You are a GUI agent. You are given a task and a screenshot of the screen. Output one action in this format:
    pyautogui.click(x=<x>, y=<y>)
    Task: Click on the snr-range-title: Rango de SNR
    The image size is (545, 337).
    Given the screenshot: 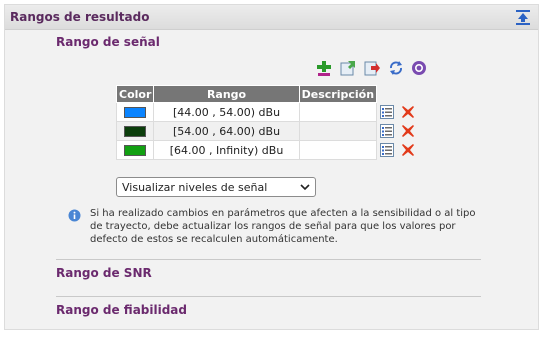 What is the action you would take?
    pyautogui.click(x=104, y=273)
    